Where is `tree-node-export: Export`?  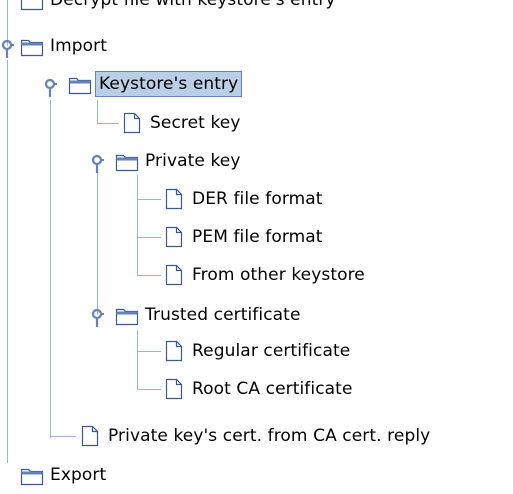
tree-node-export: Export is located at coordinates (63, 475).